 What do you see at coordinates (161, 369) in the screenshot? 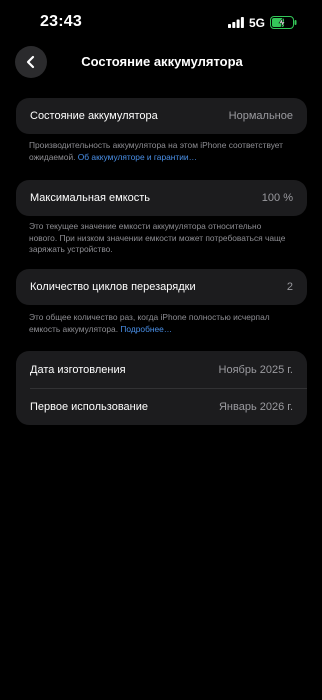
I see `manufacture-date-row: Дата изготовления Ноябрь 2025 г.` at bounding box center [161, 369].